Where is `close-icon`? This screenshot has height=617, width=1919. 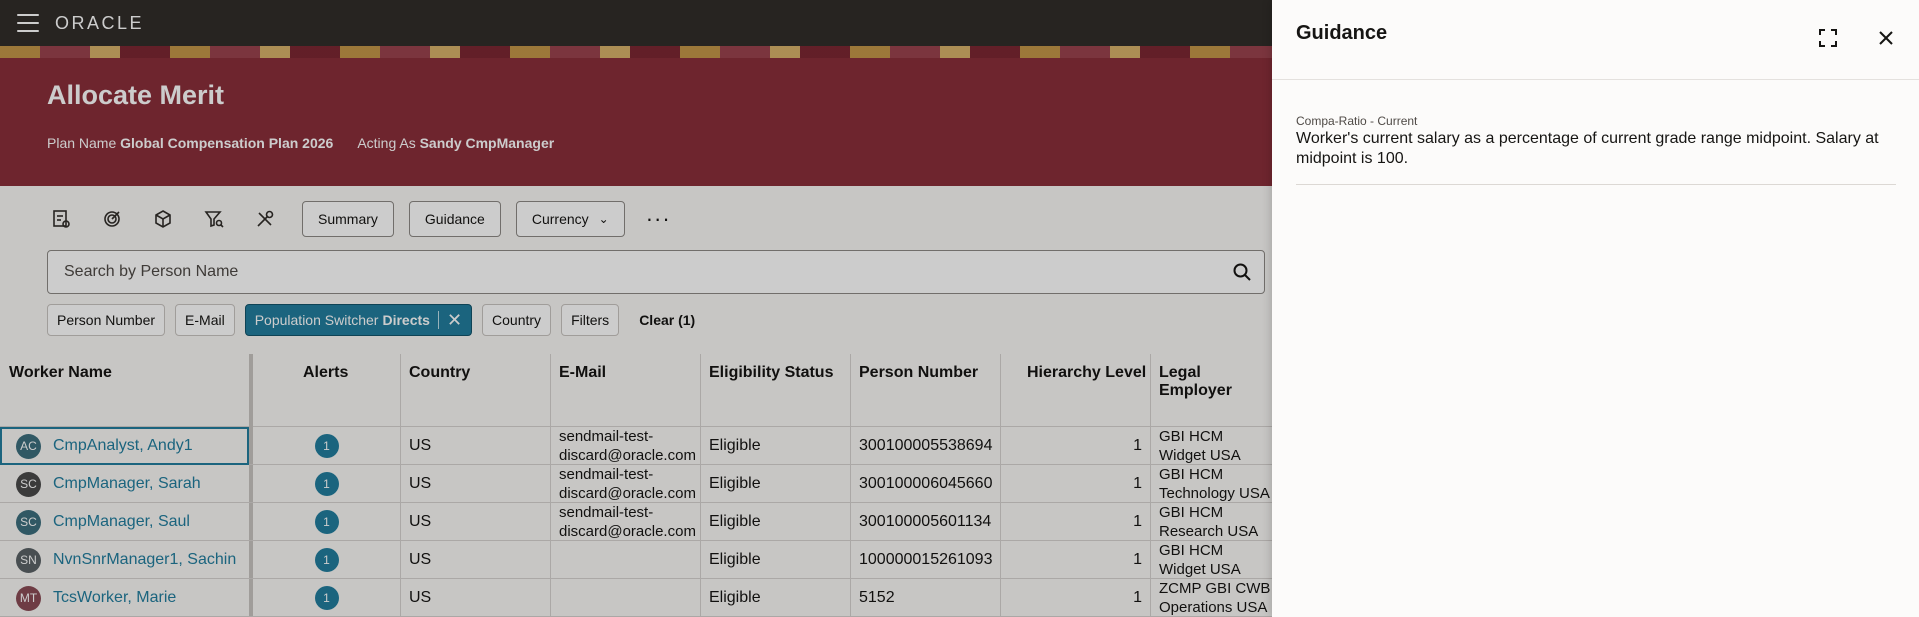
close-icon is located at coordinates (1886, 38).